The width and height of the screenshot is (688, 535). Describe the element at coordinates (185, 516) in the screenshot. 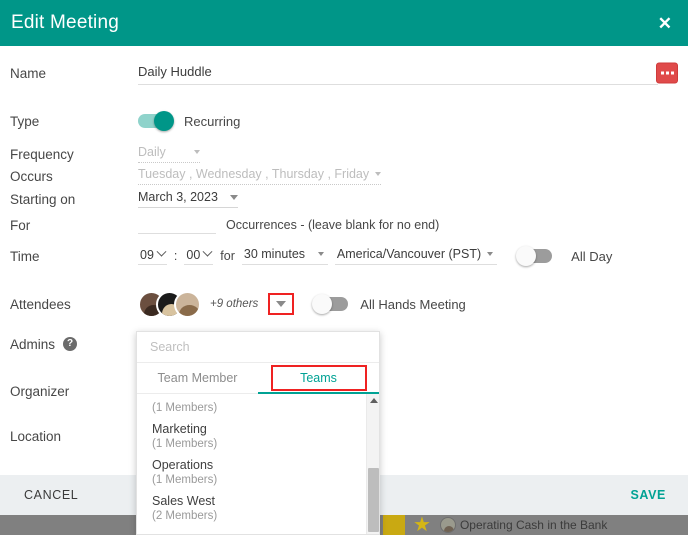

I see `team-members: (2 Members)` at that location.